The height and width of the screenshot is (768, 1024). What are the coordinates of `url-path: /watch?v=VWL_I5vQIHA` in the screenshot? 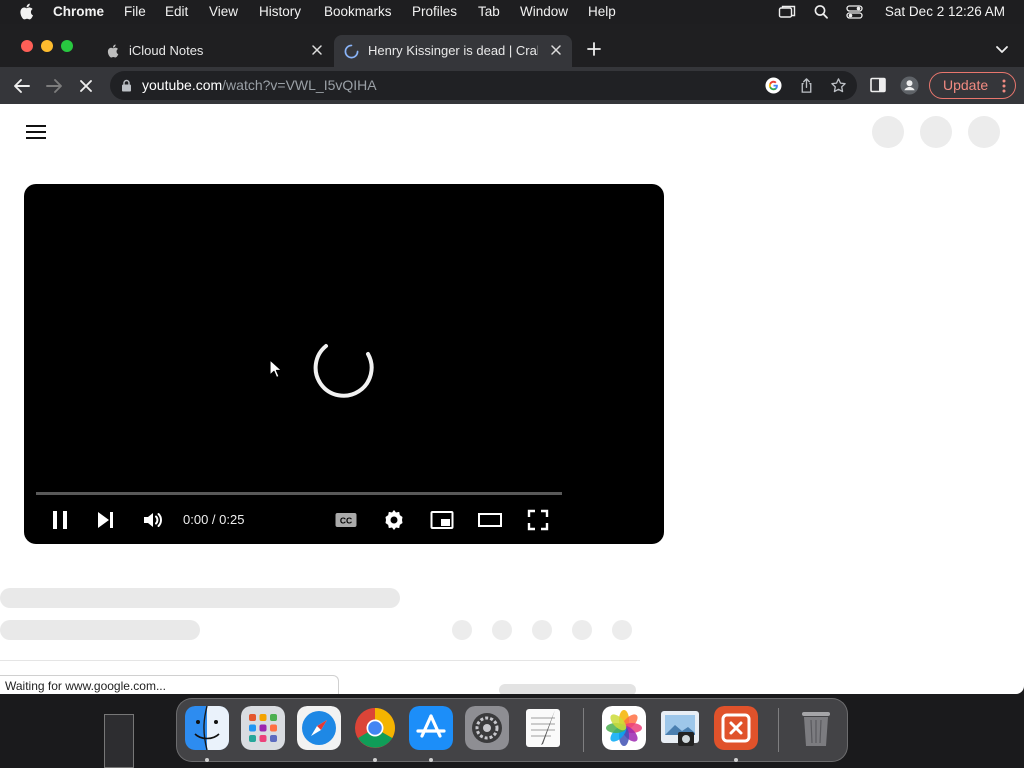 It's located at (299, 85).